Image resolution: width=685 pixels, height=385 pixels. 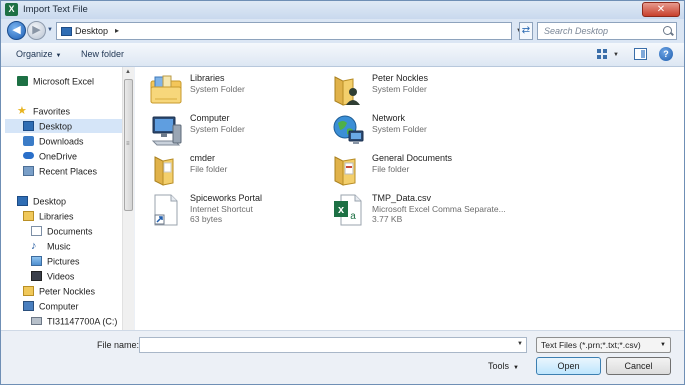 I want to click on documents-icon, so click(x=36, y=230).